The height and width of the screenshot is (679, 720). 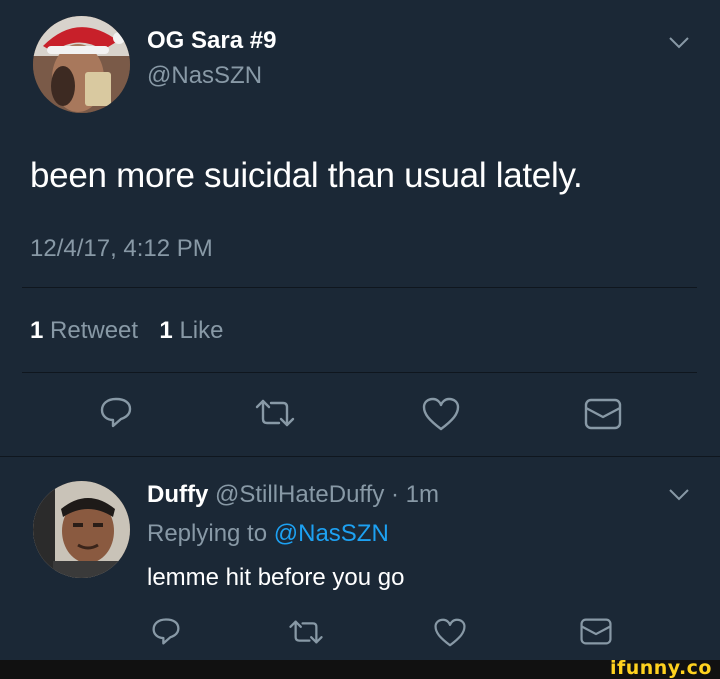 I want to click on like-count: 1, so click(x=166, y=330).